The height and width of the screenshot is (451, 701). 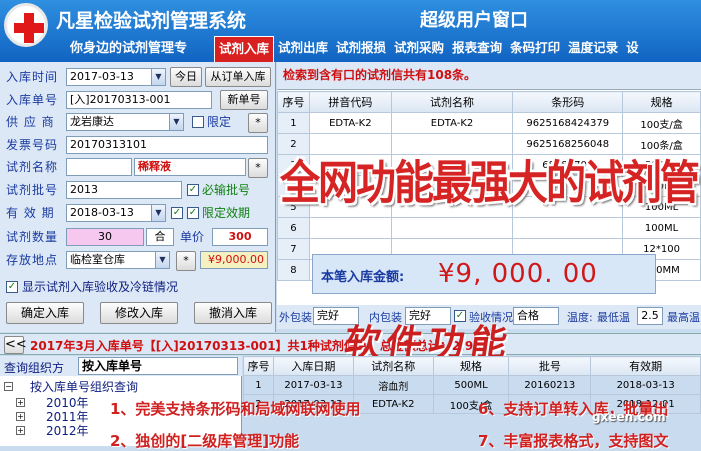 What do you see at coordinates (244, 100) in the screenshot?
I see `new-order-button: 新单号` at bounding box center [244, 100].